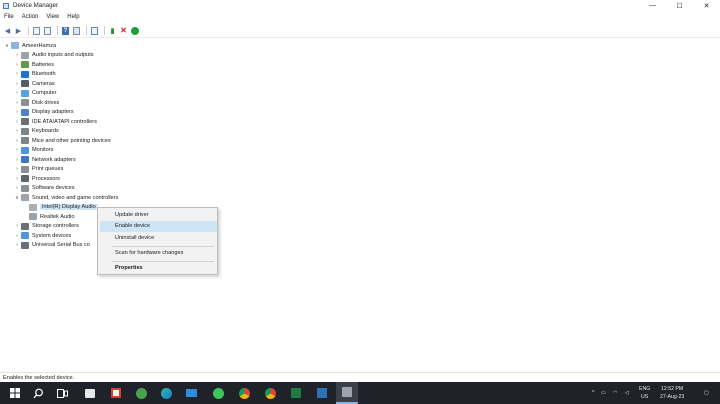 The height and width of the screenshot is (404, 720). Describe the element at coordinates (7, 30) in the screenshot. I see `back-arrow-icon: ◀` at that location.